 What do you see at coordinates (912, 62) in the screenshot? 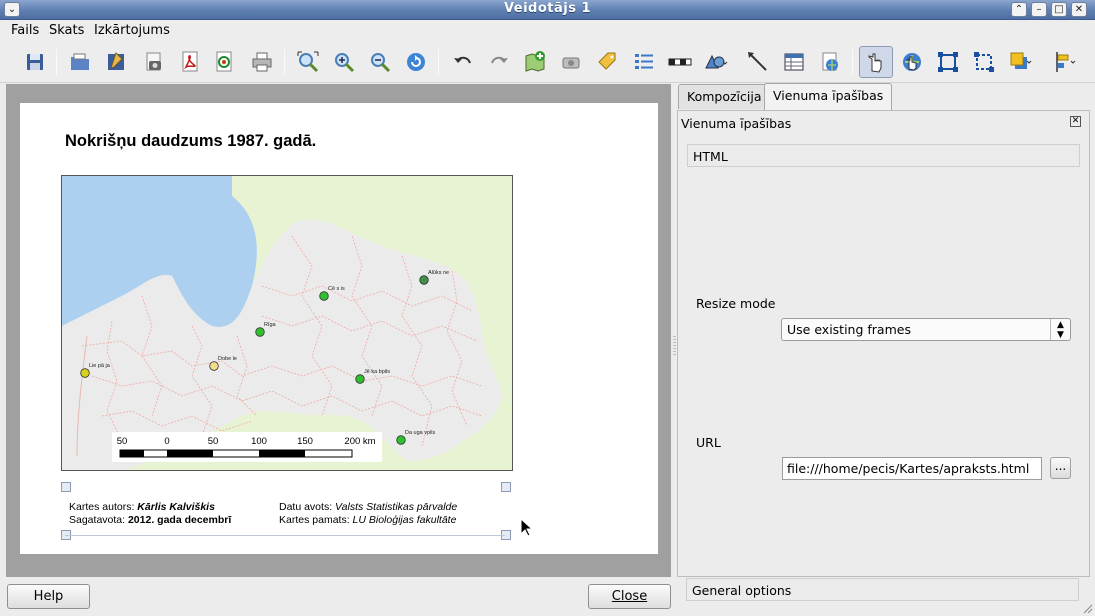
I see `move-content-icon` at bounding box center [912, 62].